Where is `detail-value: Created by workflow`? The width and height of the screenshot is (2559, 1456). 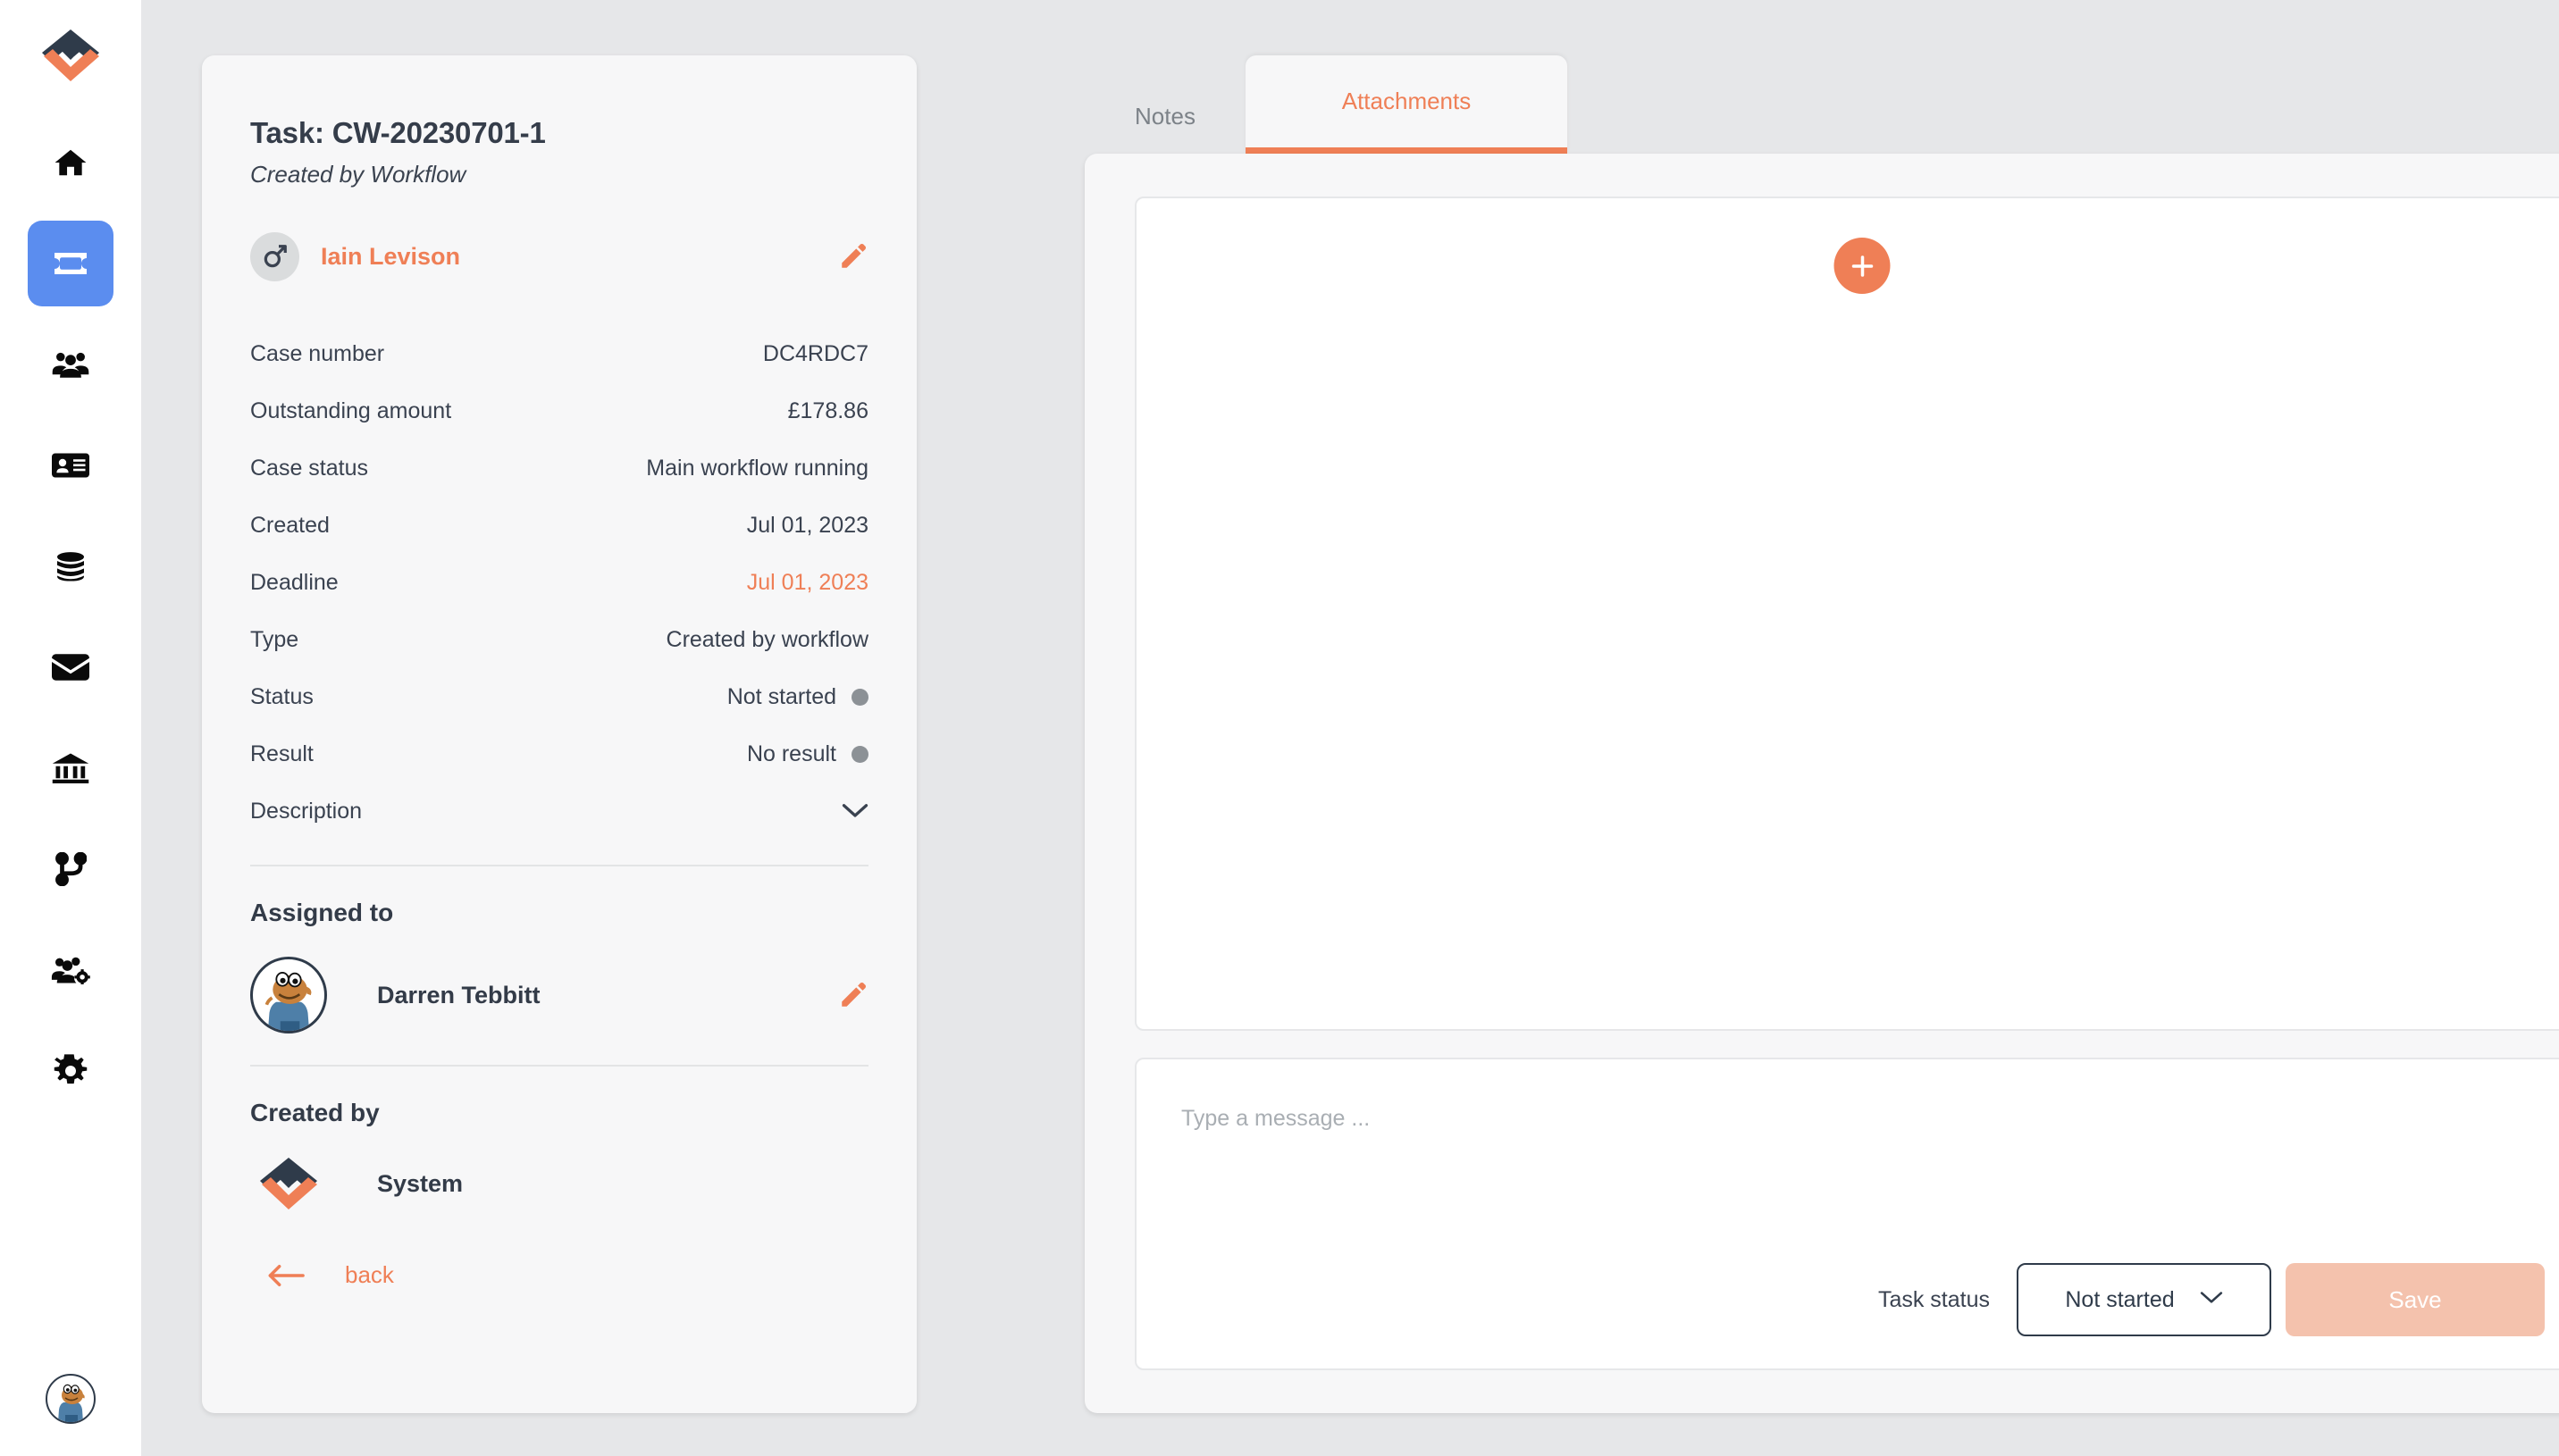
detail-value: Created by workflow is located at coordinates (767, 639).